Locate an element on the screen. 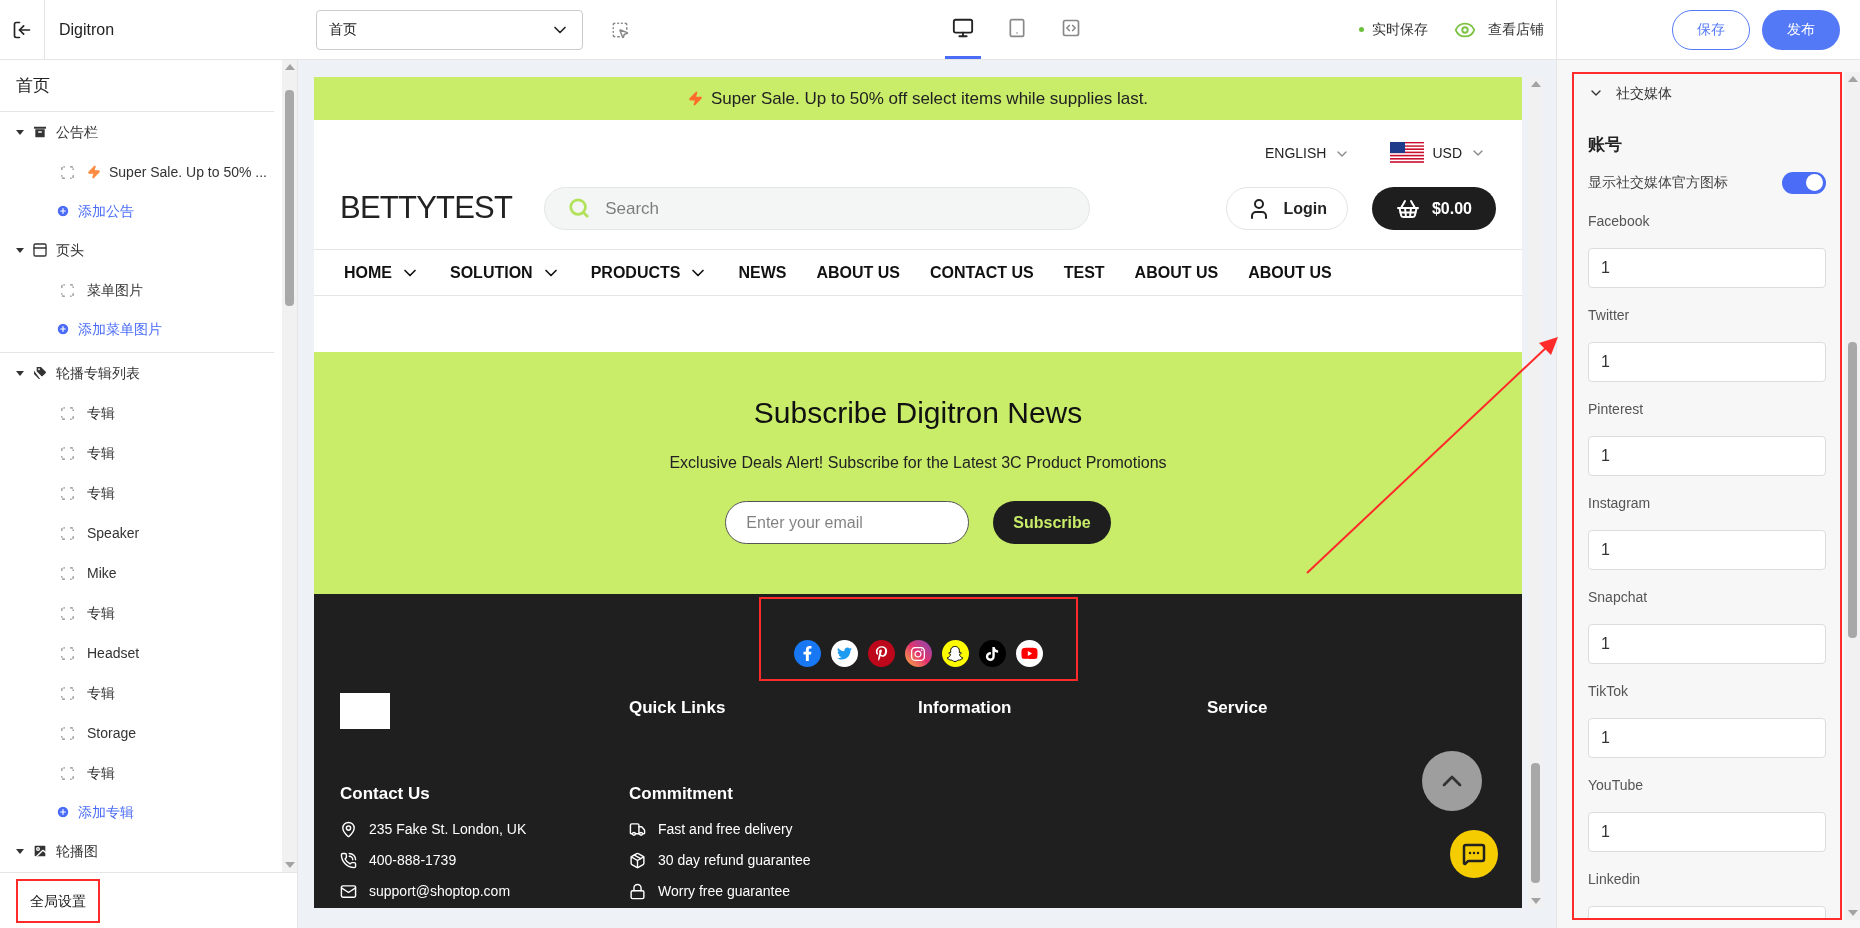 Image resolution: width=1860 pixels, height=928 pixels. location-icon is located at coordinates (348, 829).